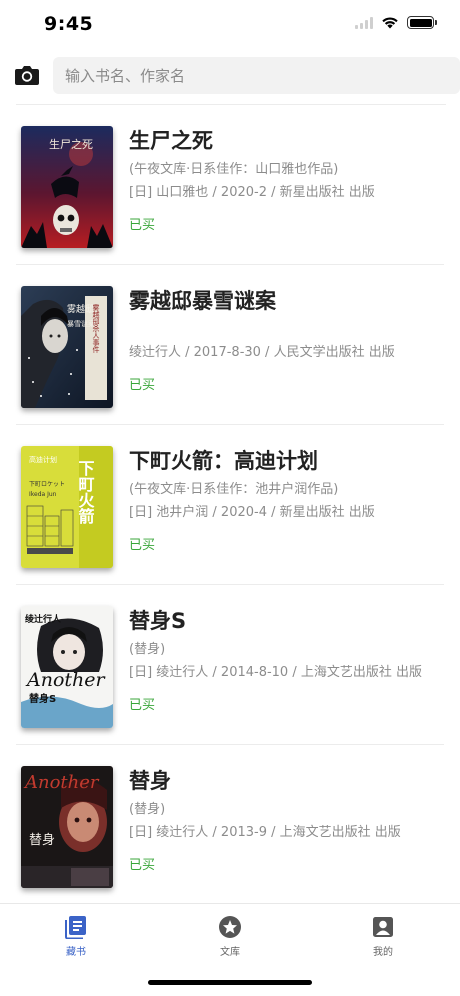 The image size is (460, 996). I want to click on cover-title-text: 下町火箭, so click(85, 492).